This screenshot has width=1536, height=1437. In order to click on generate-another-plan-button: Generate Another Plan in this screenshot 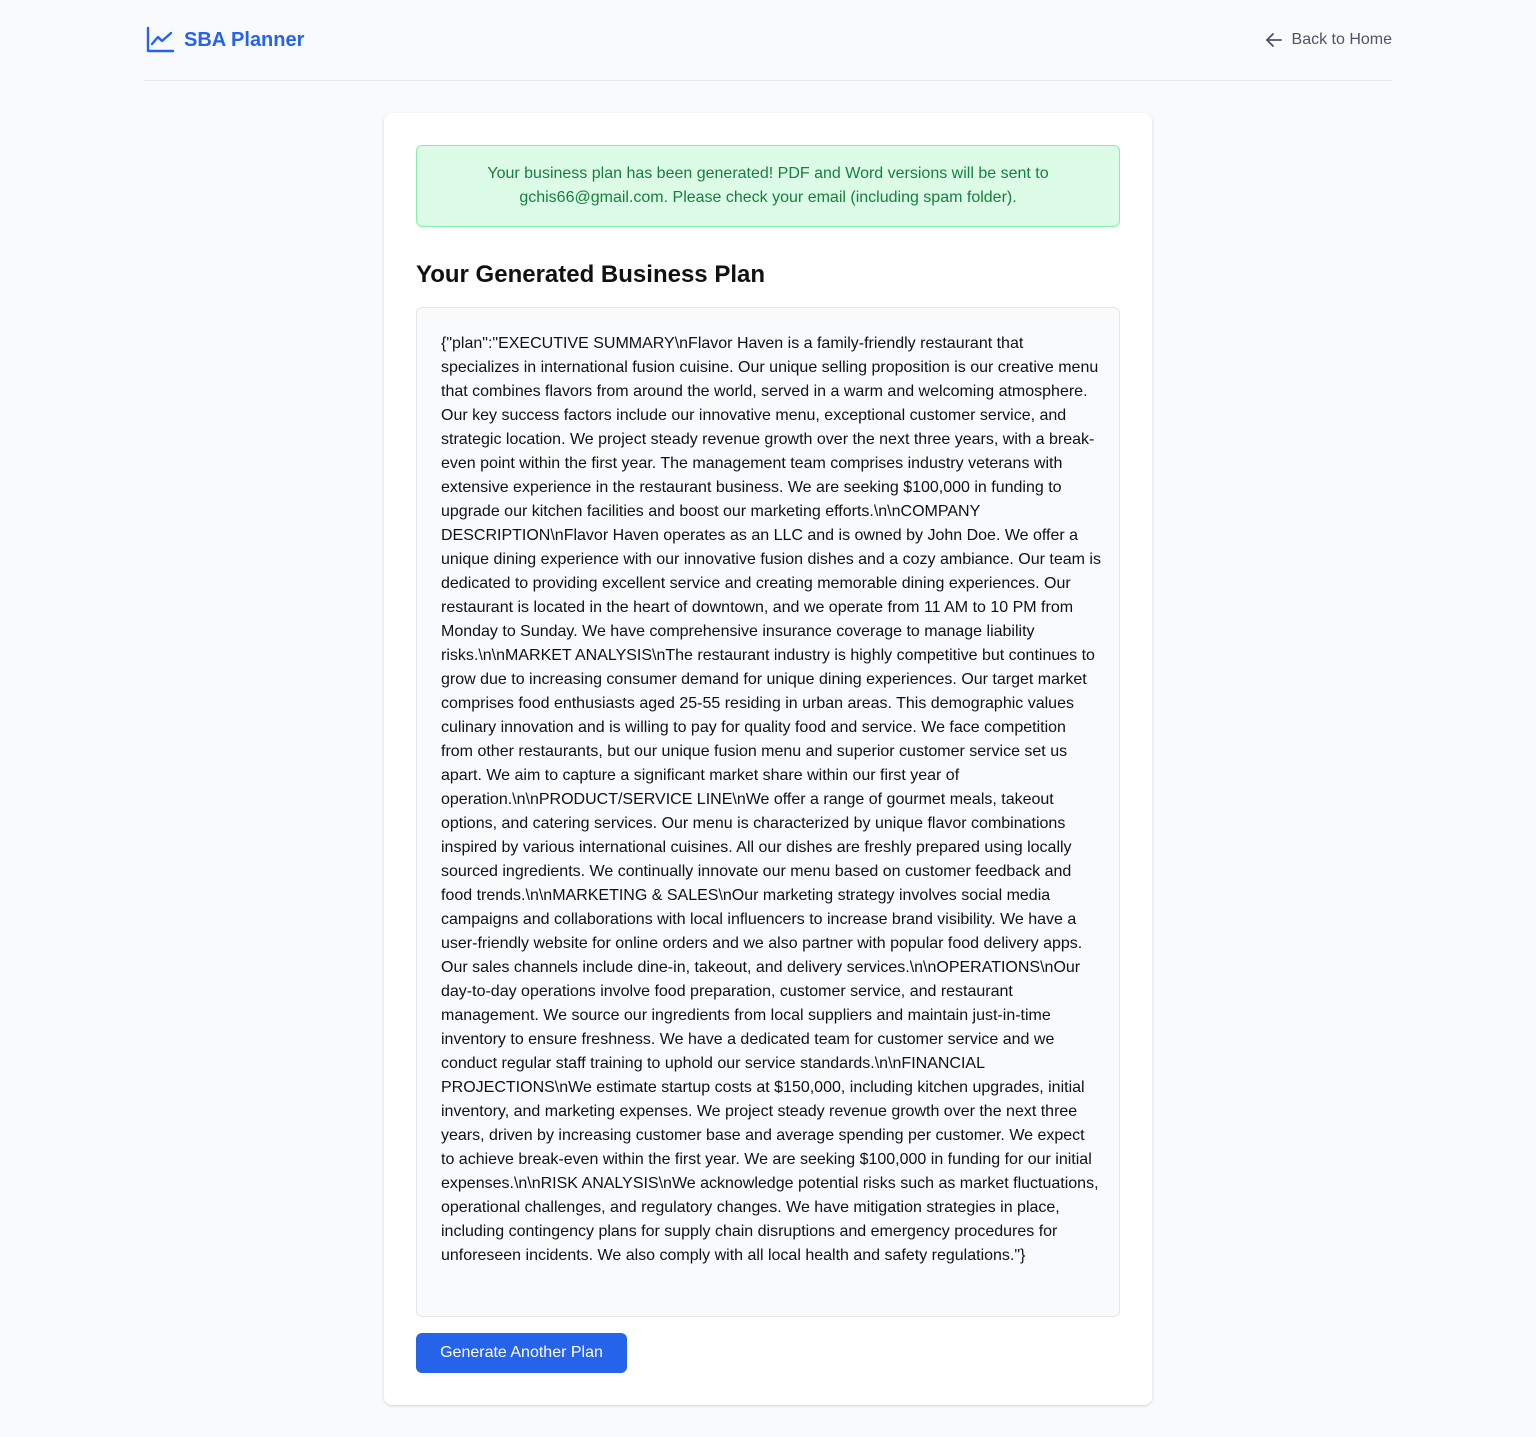, I will do `click(521, 1353)`.